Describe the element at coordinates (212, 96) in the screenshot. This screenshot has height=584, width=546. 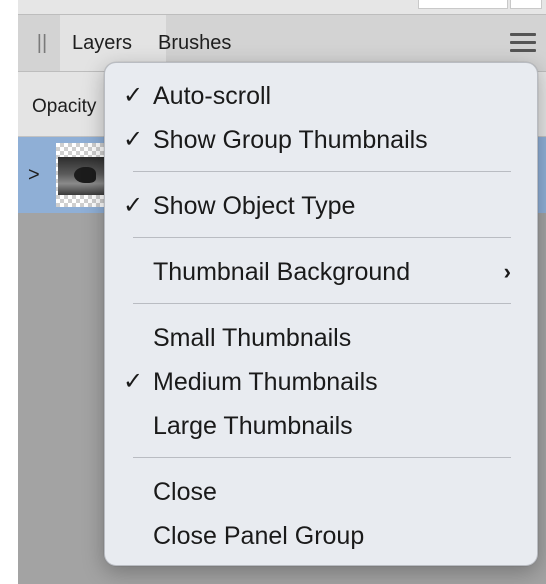
I see `menu-item-label: Auto-scroll` at that location.